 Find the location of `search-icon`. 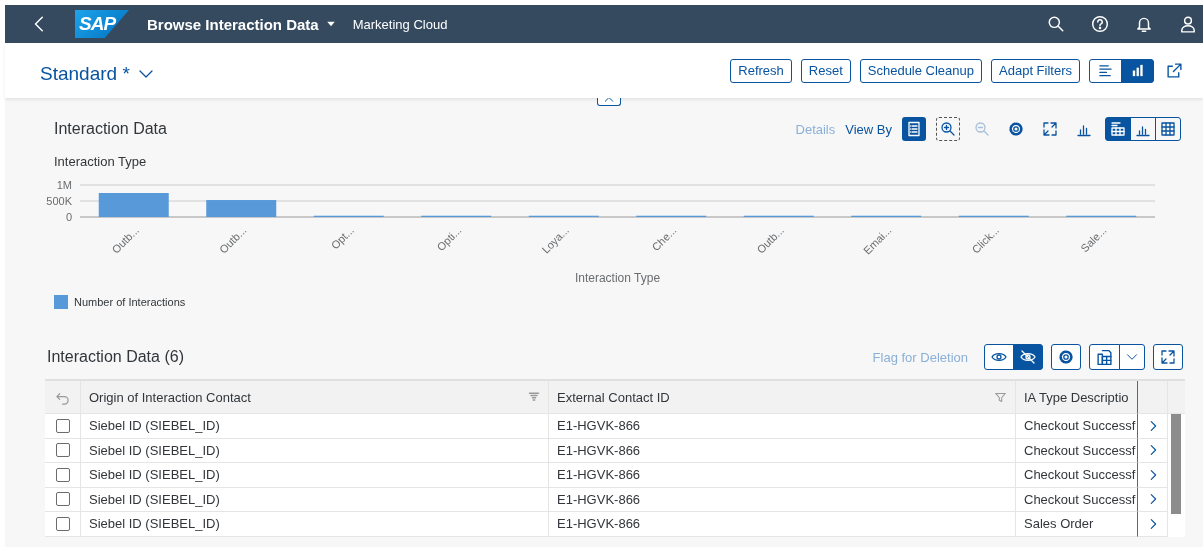

search-icon is located at coordinates (1056, 24).